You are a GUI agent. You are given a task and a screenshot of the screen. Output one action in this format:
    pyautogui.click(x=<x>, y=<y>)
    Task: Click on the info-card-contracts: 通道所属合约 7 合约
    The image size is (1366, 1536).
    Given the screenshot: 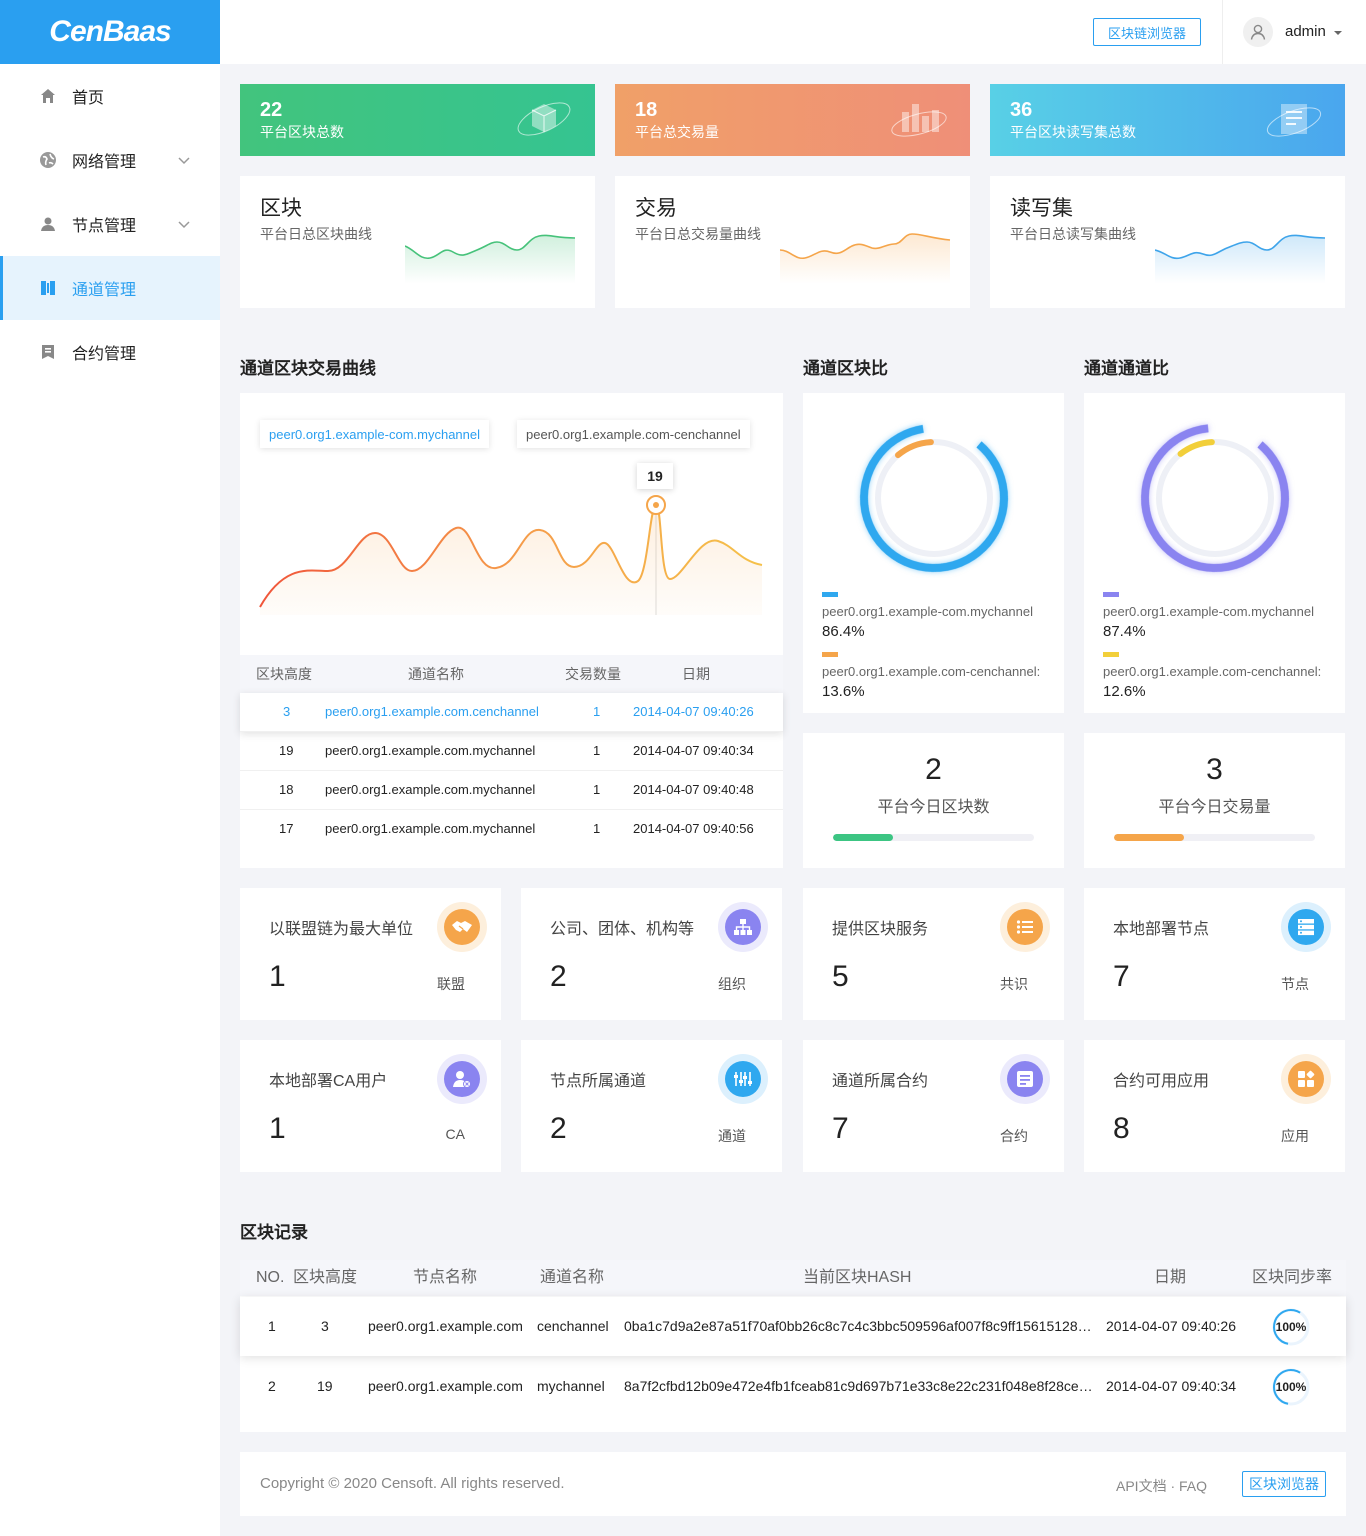 What is the action you would take?
    pyautogui.click(x=933, y=1106)
    